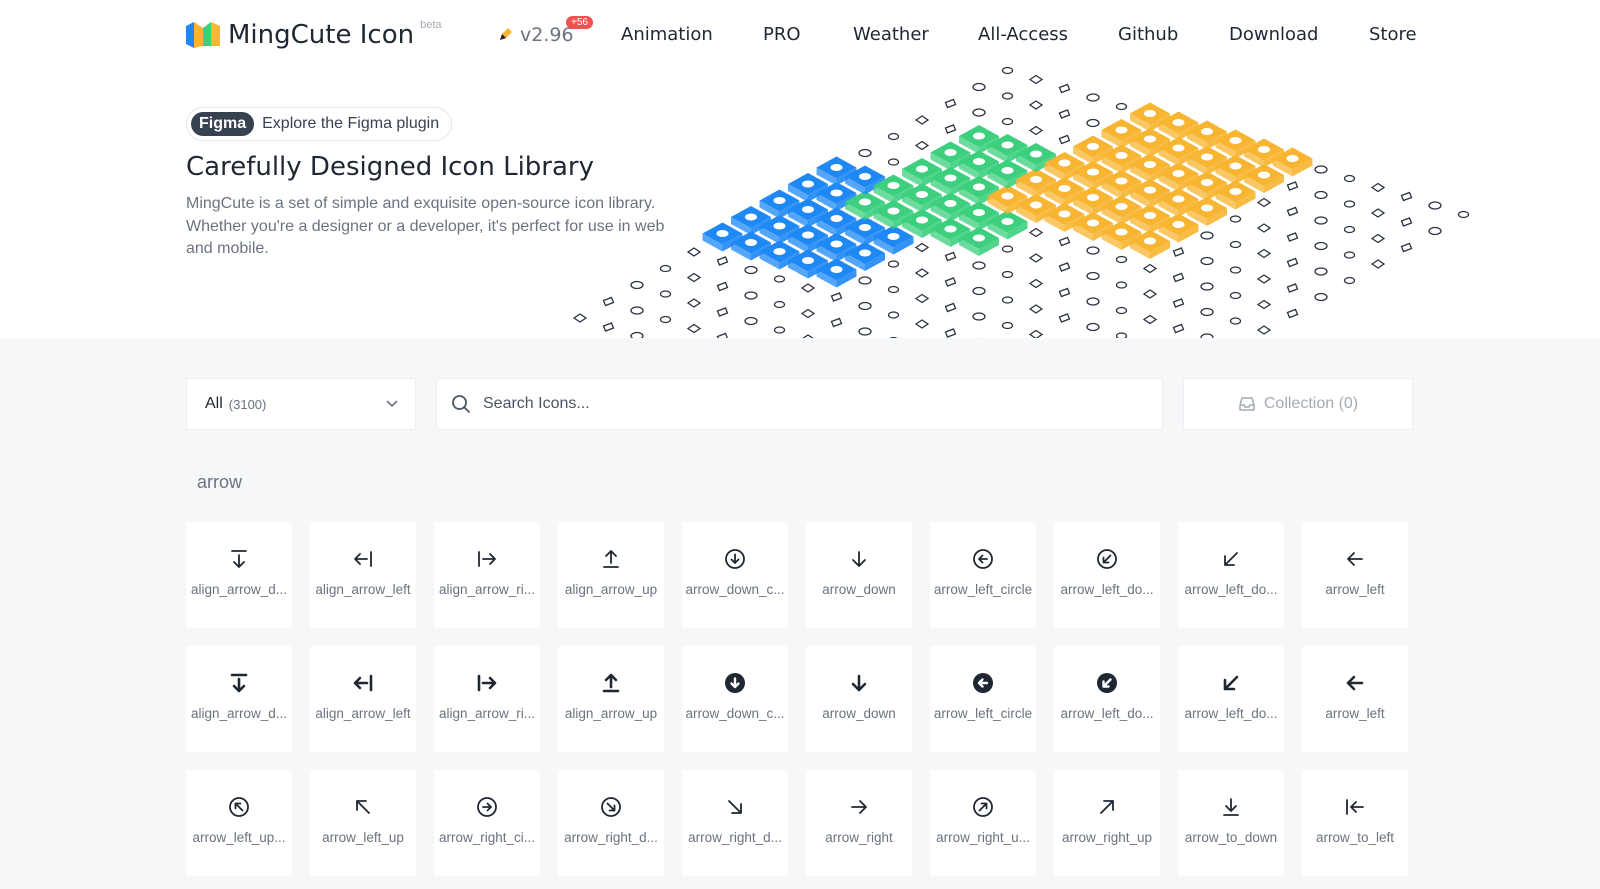  I want to click on chevron-down-icon, so click(392, 404).